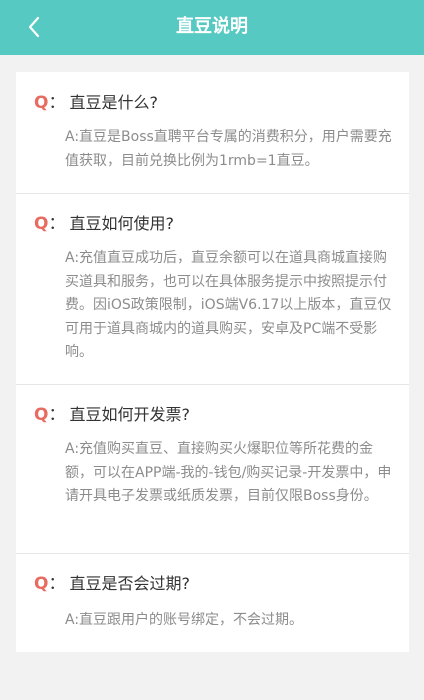  Describe the element at coordinates (184, 620) in the screenshot. I see `answer-text: A:直豆跟用户的账号绑定，不会过期。` at that location.